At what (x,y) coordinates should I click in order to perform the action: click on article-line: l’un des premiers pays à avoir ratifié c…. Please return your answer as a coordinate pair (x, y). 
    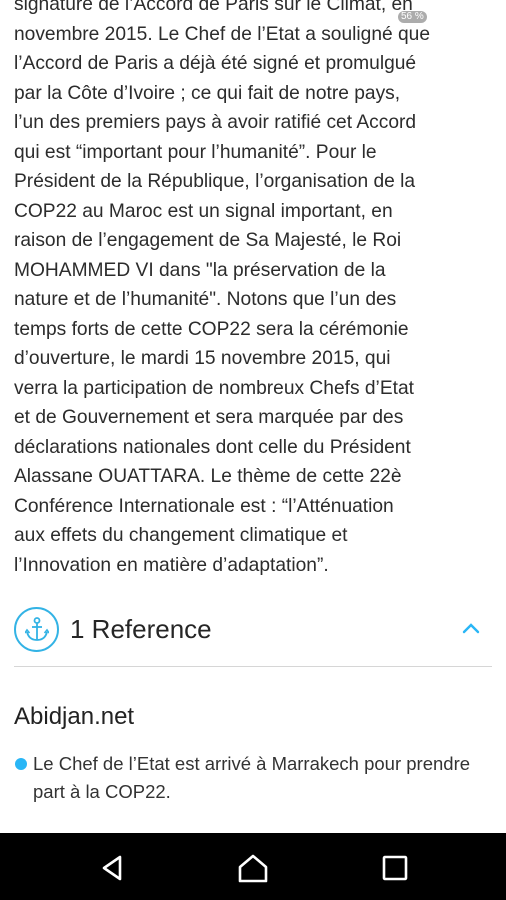
    Looking at the image, I should click on (215, 122).